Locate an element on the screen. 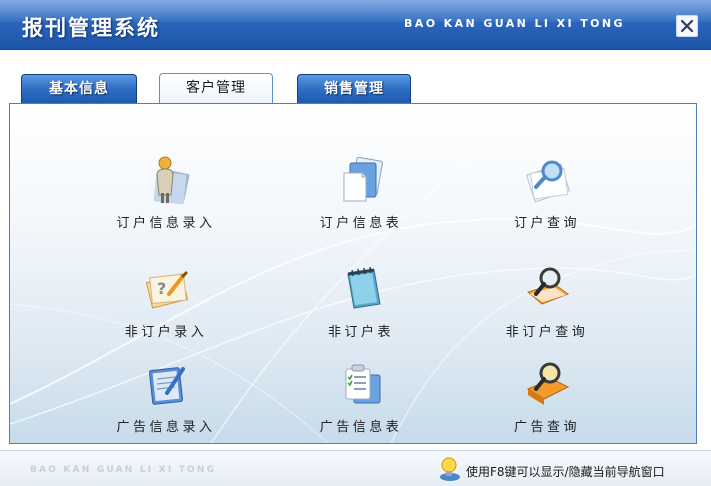  magnifier-orange-folder-icon is located at coordinates (548, 286).